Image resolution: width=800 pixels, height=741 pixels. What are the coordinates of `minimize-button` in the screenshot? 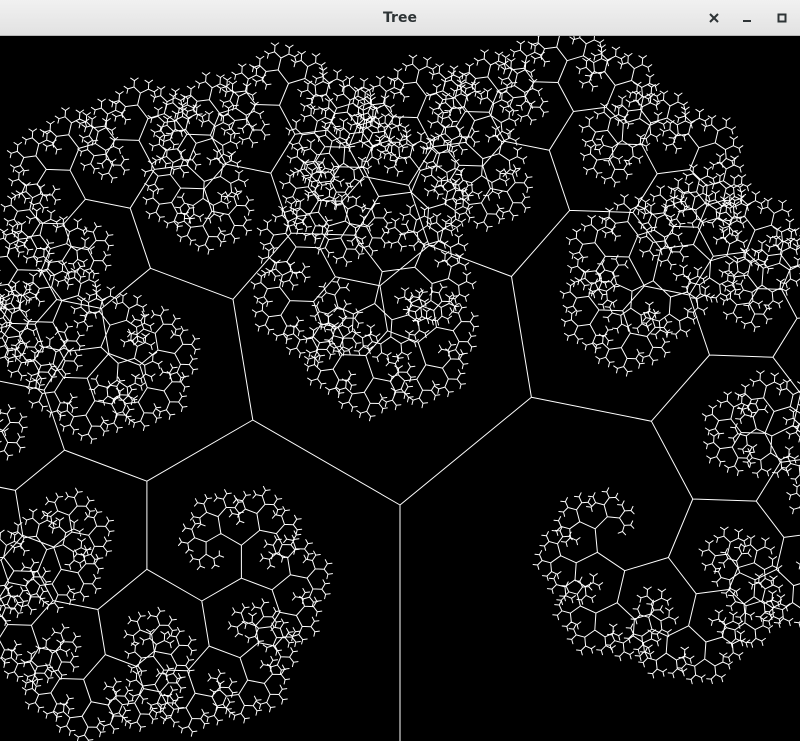 It's located at (747, 18).